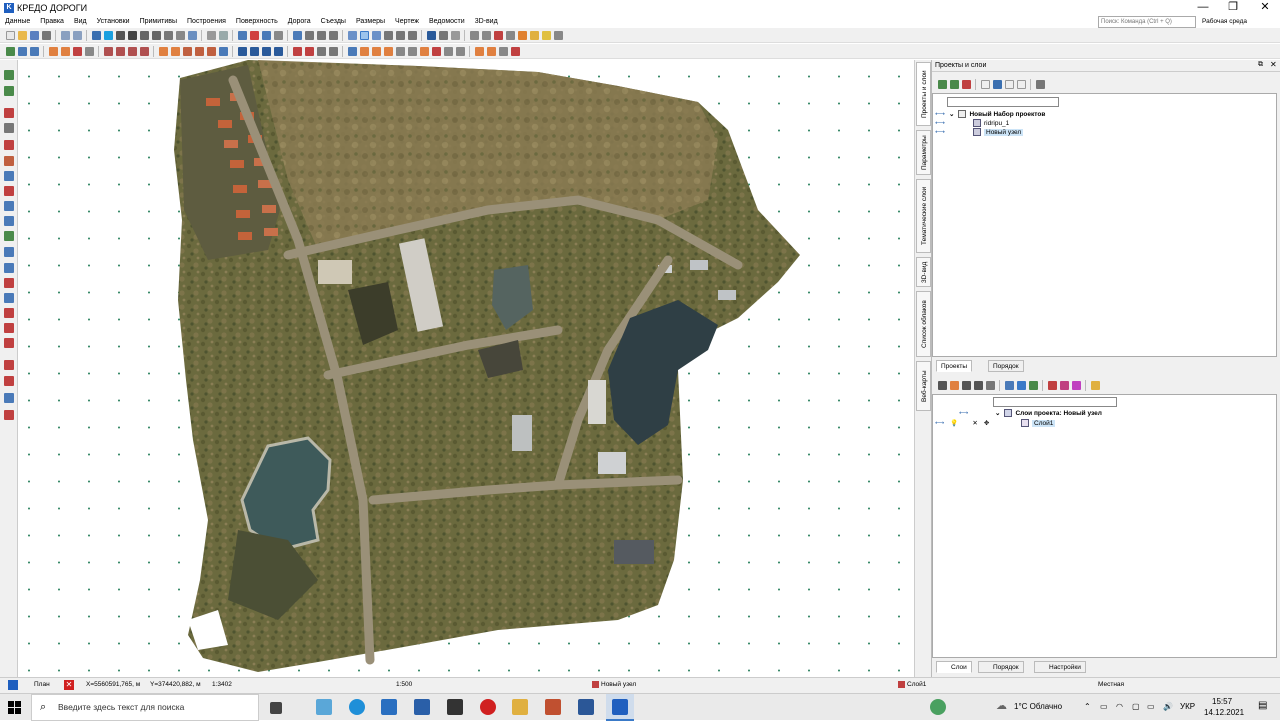 This screenshot has width=1280, height=721. I want to click on road-section-icon, so click(266, 51).